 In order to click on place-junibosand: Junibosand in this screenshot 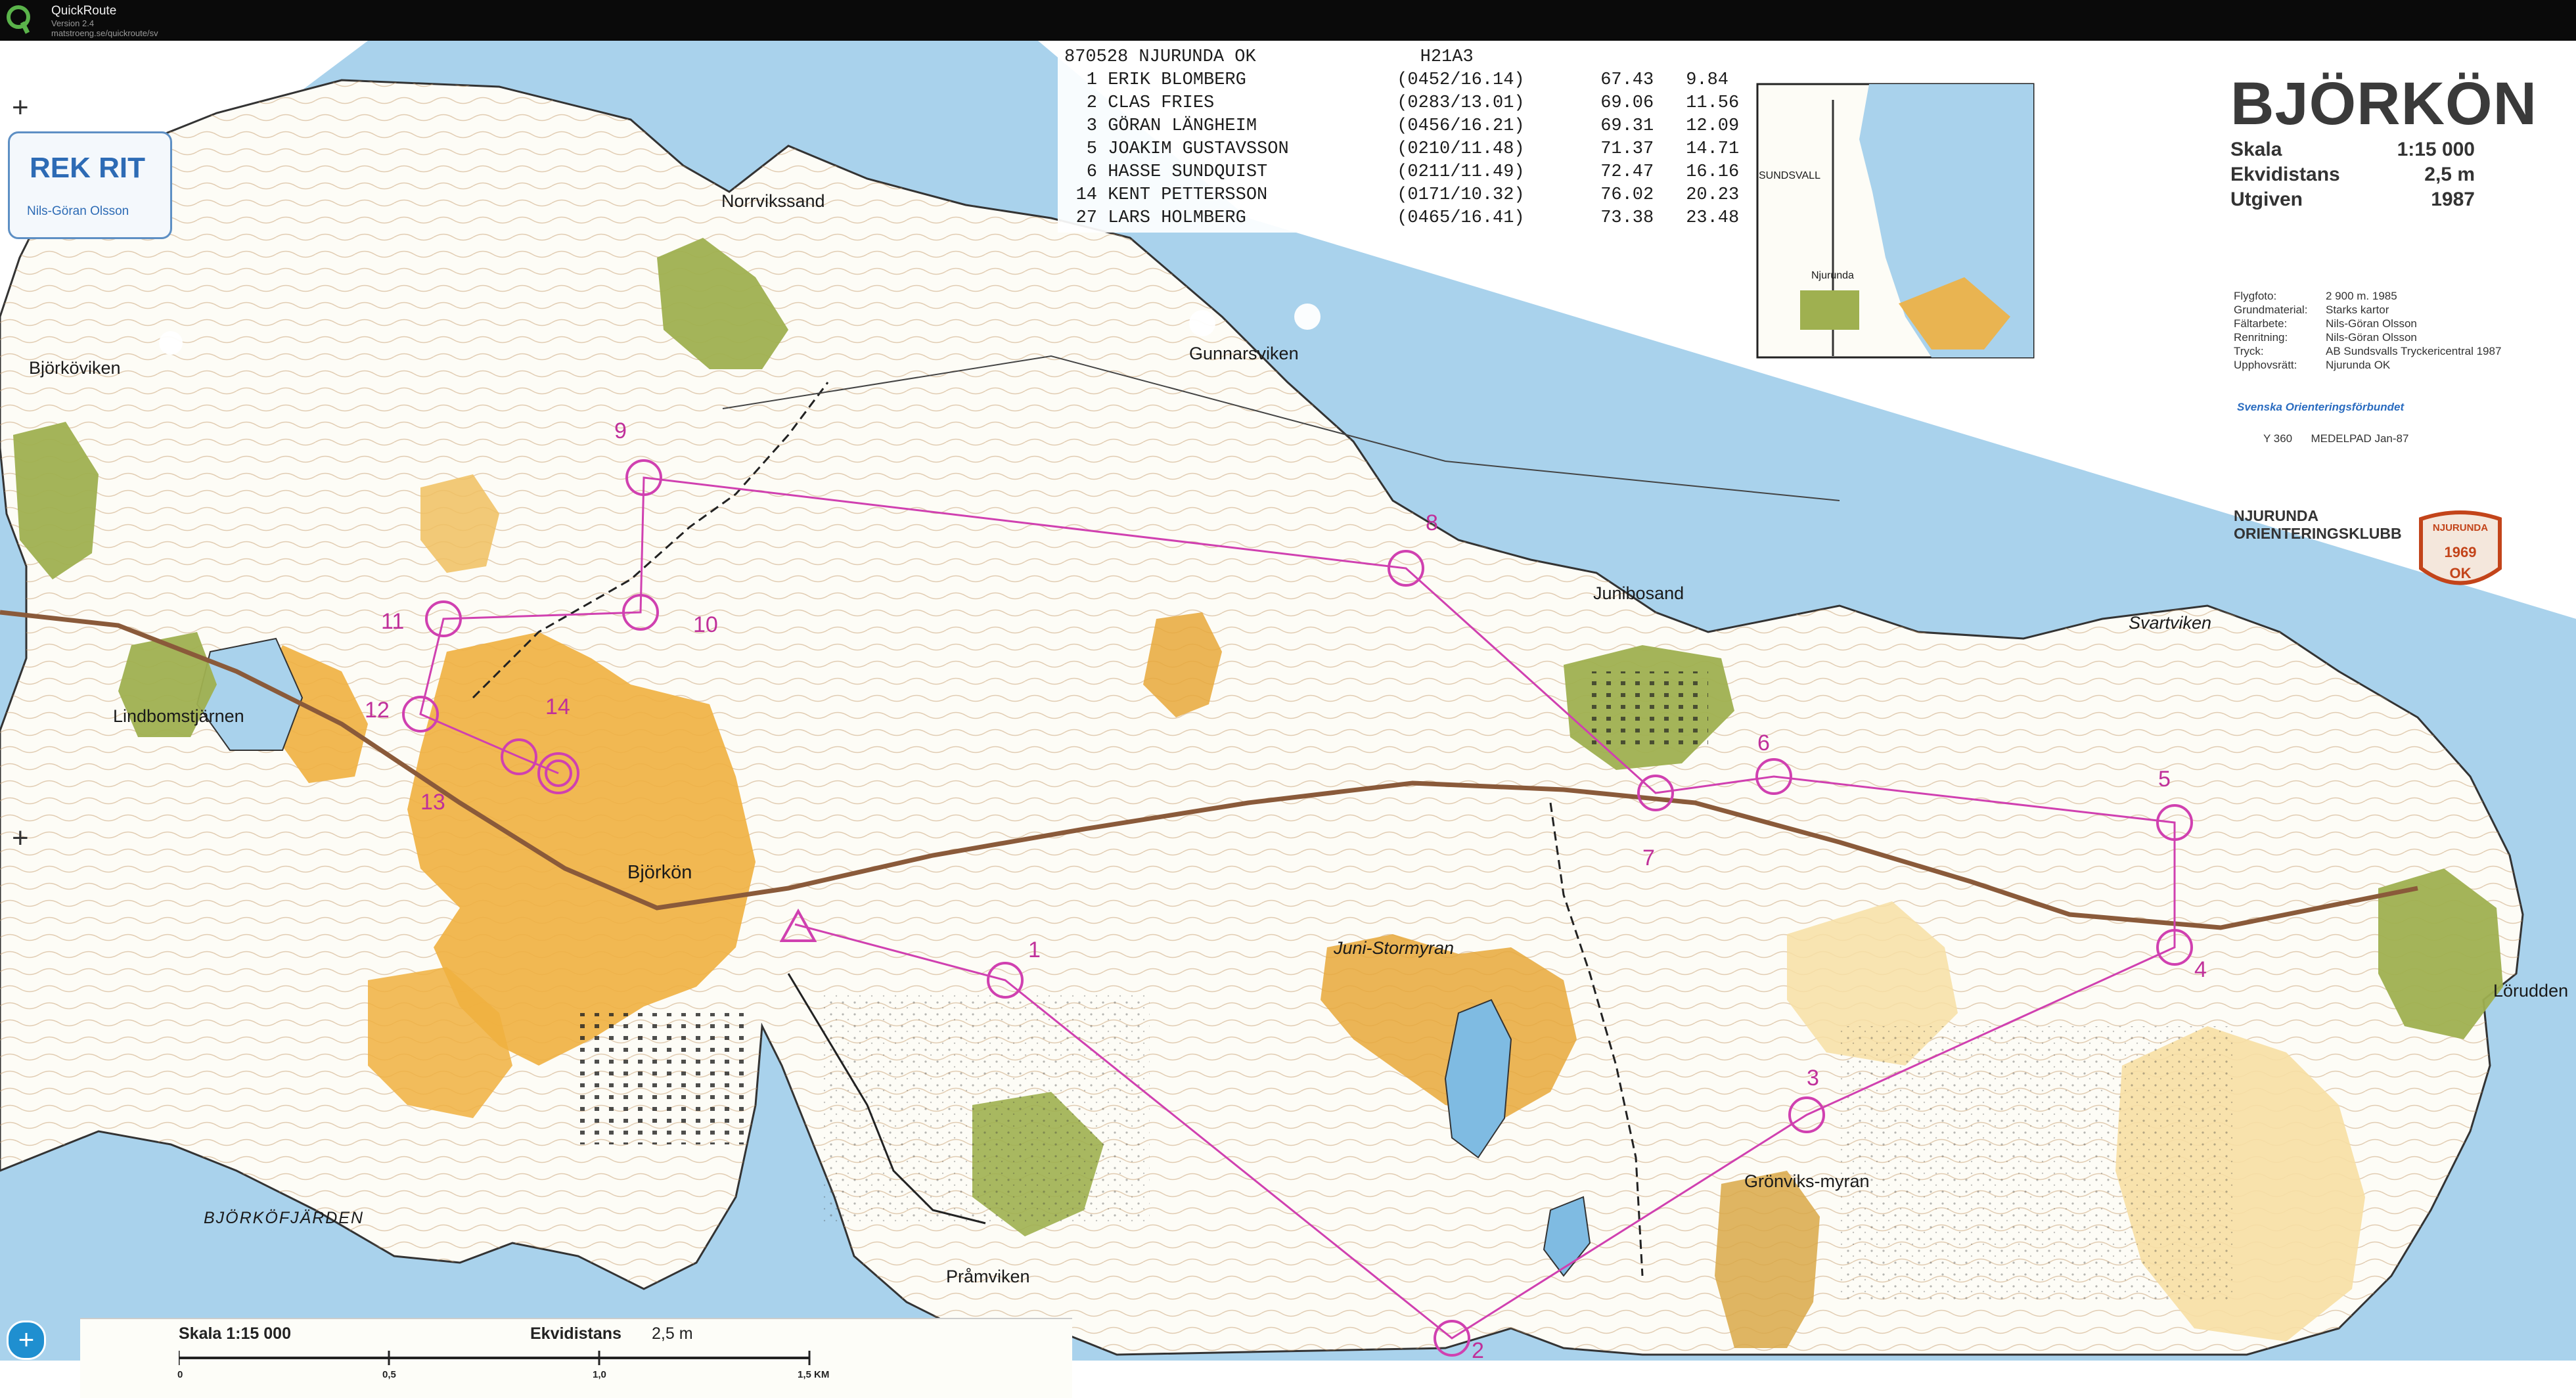, I will do `click(1638, 593)`.